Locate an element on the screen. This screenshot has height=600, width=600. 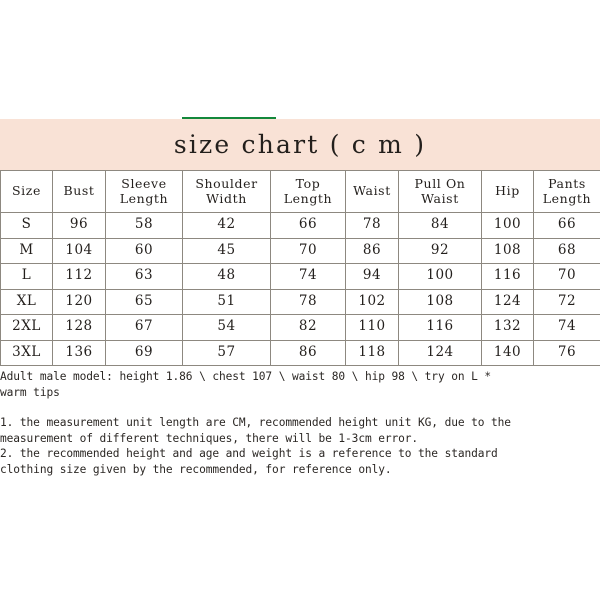
cell-pull-on-waist: 92 is located at coordinates (440, 250).